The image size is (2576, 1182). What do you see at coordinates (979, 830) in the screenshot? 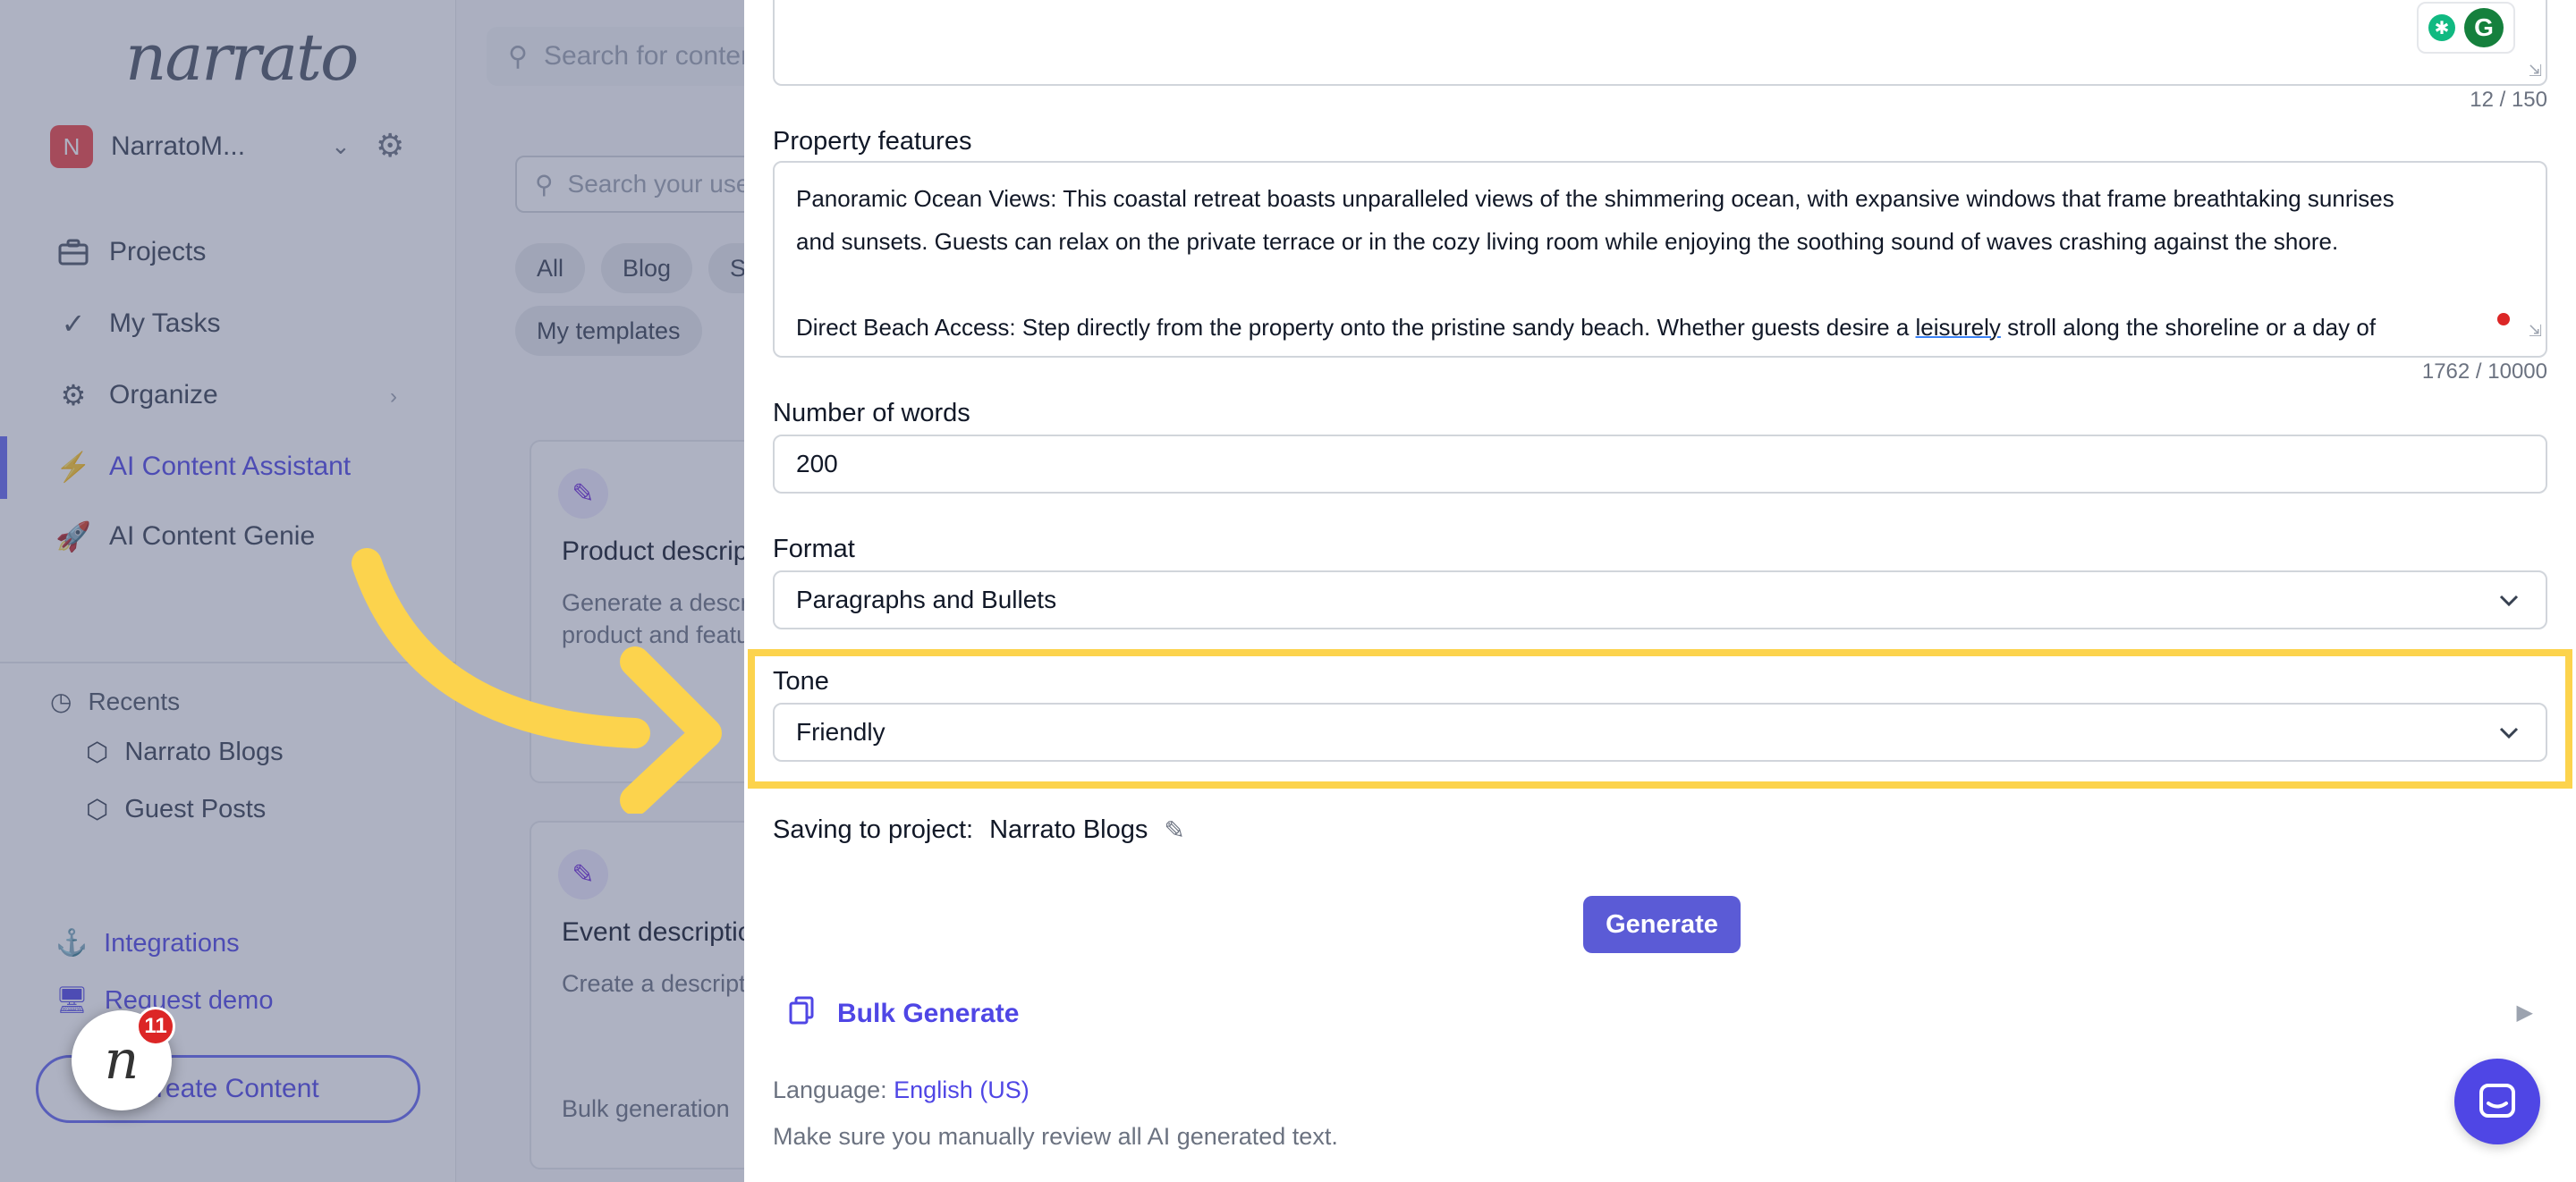
I see `saving-to-project: Saving to project: Narrato Blogs ✎` at bounding box center [979, 830].